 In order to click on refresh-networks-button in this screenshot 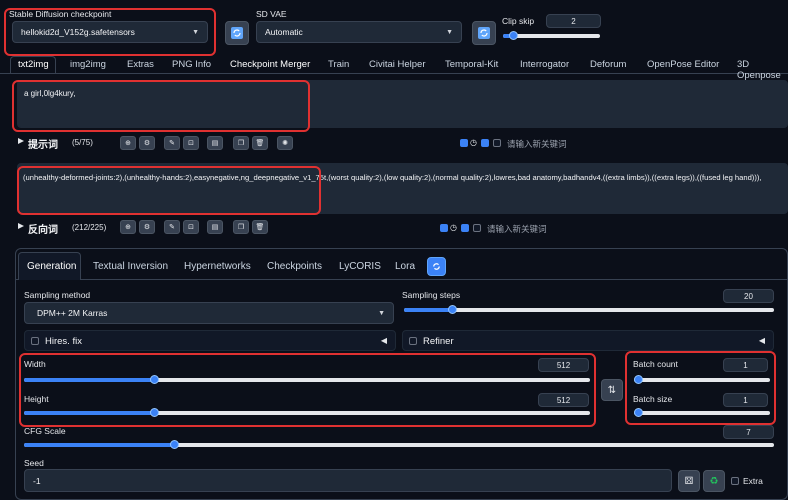, I will do `click(436, 266)`.